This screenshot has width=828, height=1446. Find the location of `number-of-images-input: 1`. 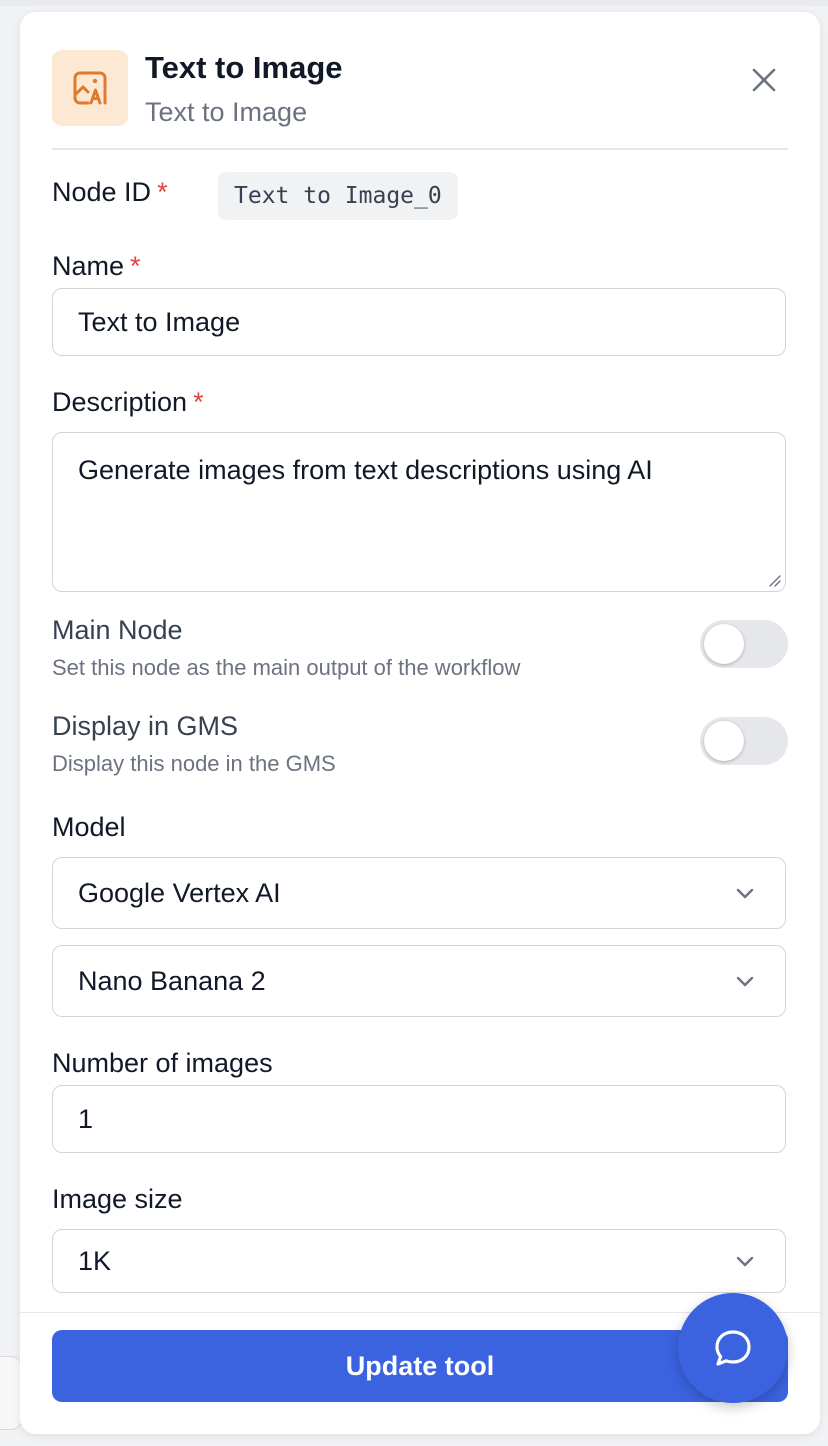

number-of-images-input: 1 is located at coordinates (419, 1119).